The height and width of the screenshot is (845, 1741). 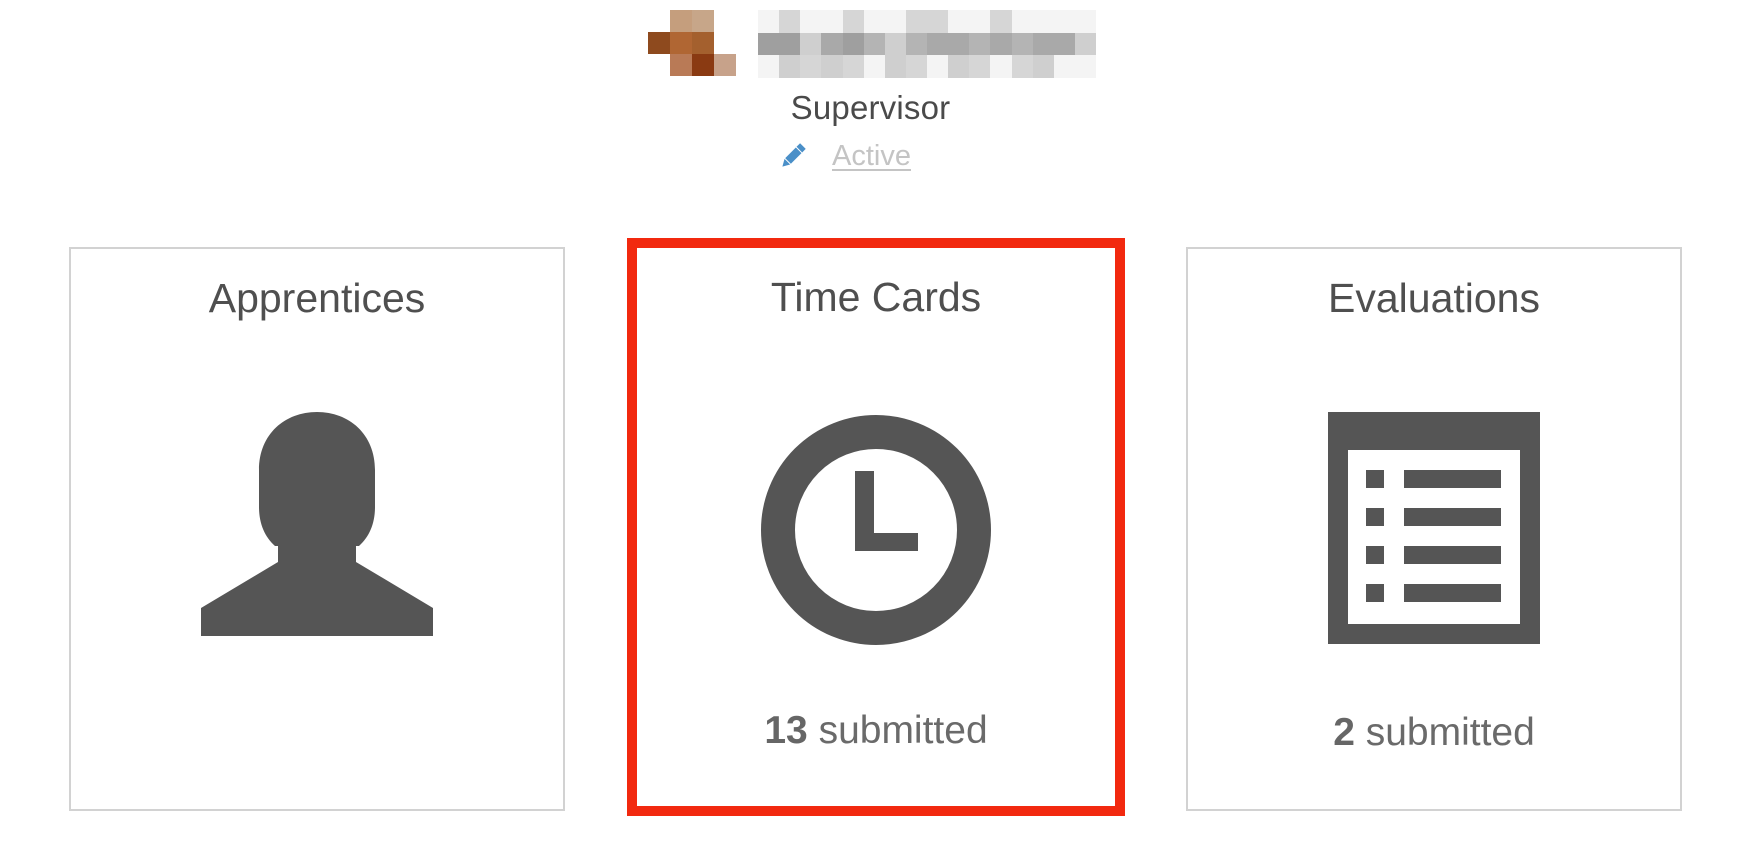 I want to click on clock-icon, so click(x=876, y=532).